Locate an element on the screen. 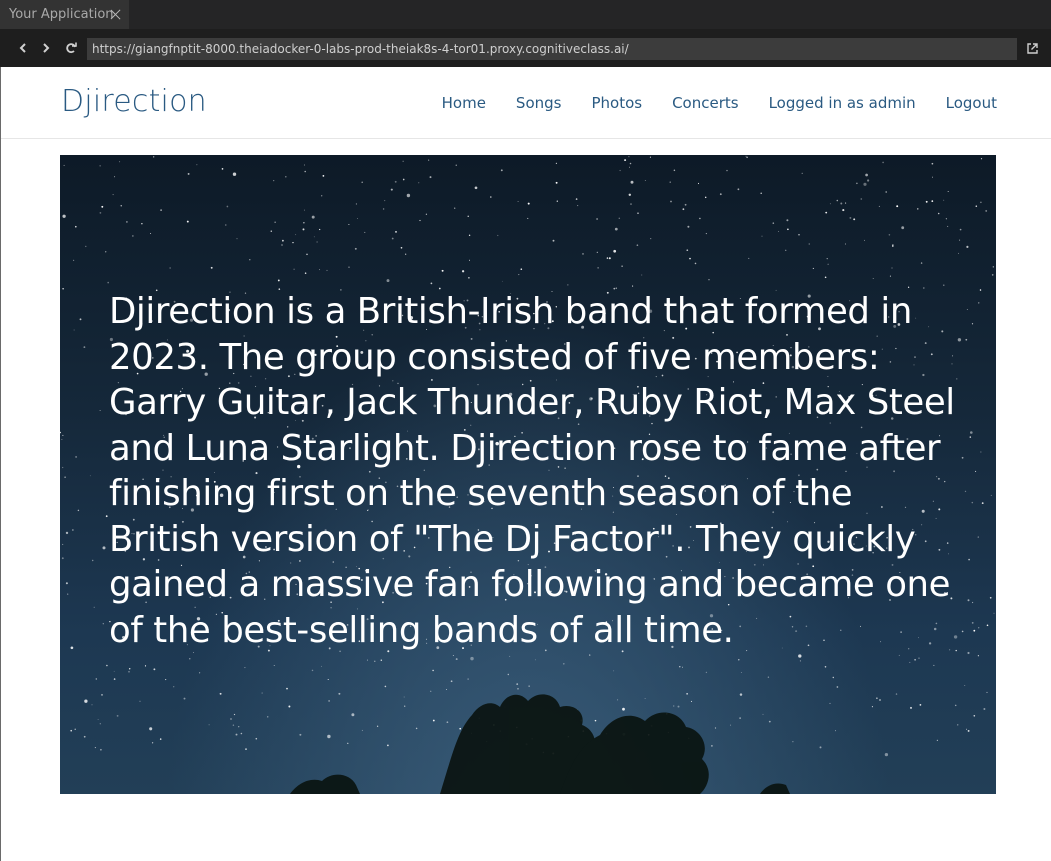  back-icon is located at coordinates (23, 48).